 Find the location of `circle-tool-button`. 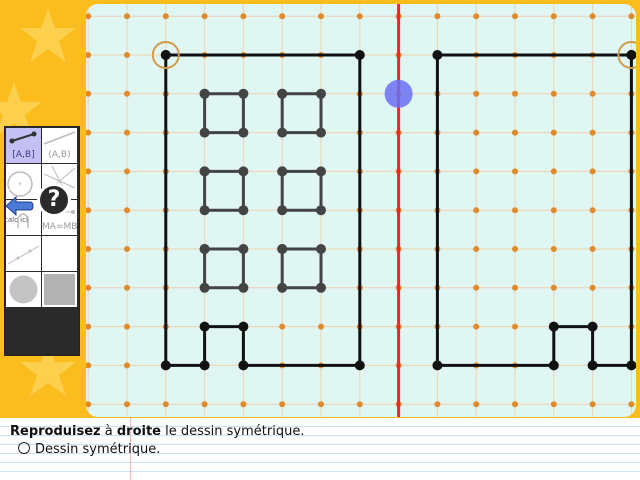

circle-tool-button is located at coordinates (23, 181).